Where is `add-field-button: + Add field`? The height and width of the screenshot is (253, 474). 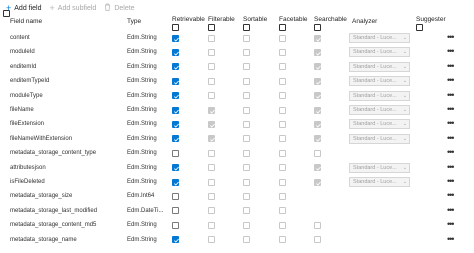 add-field-button: + Add field is located at coordinates (24, 8).